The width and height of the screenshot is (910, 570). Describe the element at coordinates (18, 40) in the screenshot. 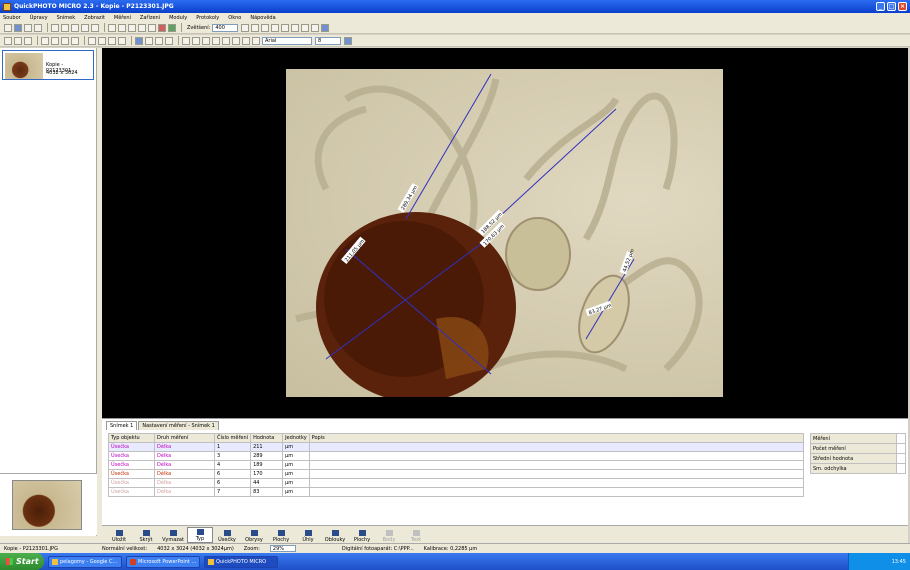

I see `frame-double-icon` at that location.